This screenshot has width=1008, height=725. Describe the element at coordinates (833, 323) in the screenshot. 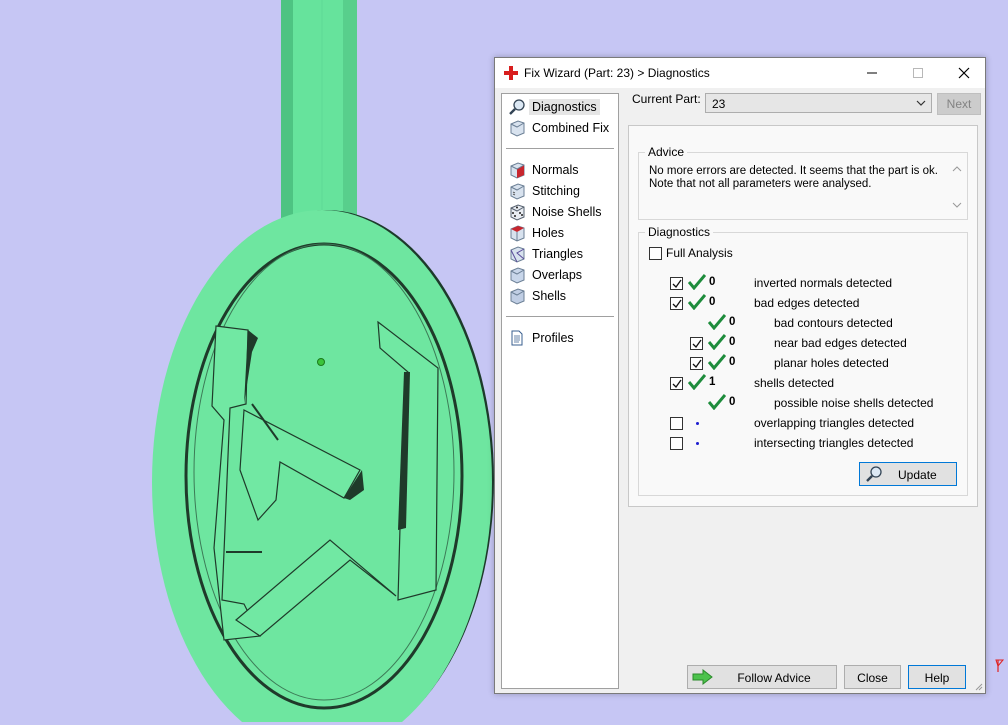

I see `row-label: bad contours detected` at that location.